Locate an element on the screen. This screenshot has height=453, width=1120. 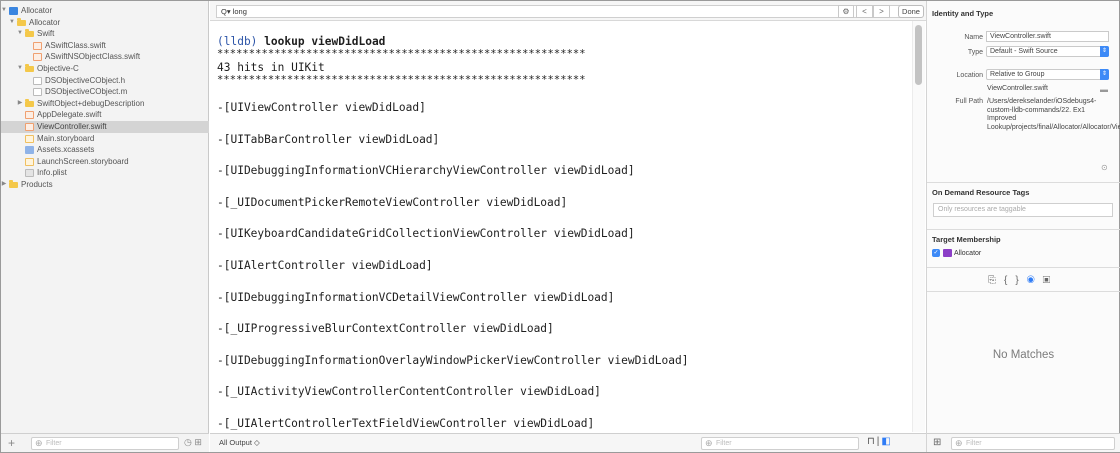
target-icon is located at coordinates (947, 253).